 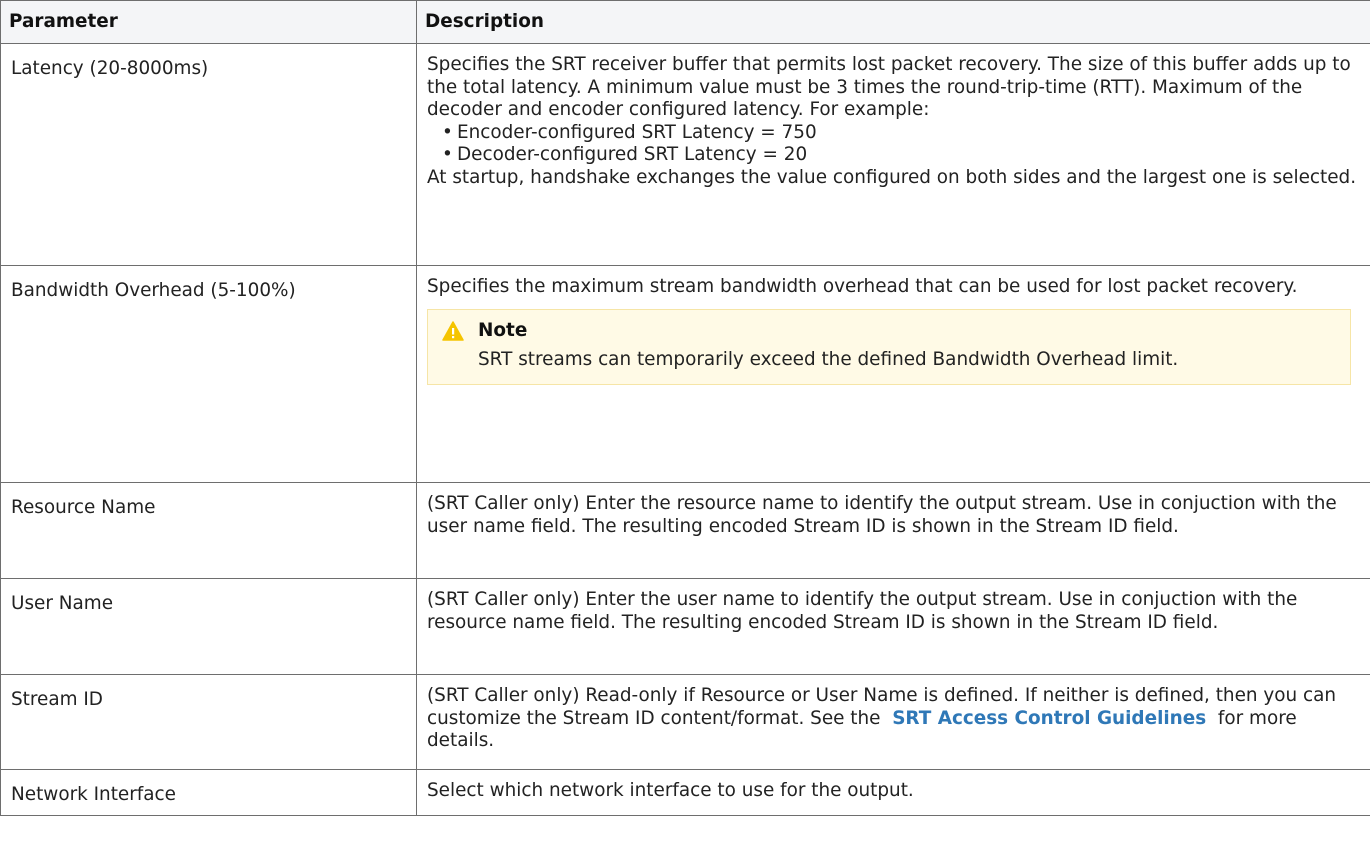 I want to click on note-title: Note, so click(x=503, y=330).